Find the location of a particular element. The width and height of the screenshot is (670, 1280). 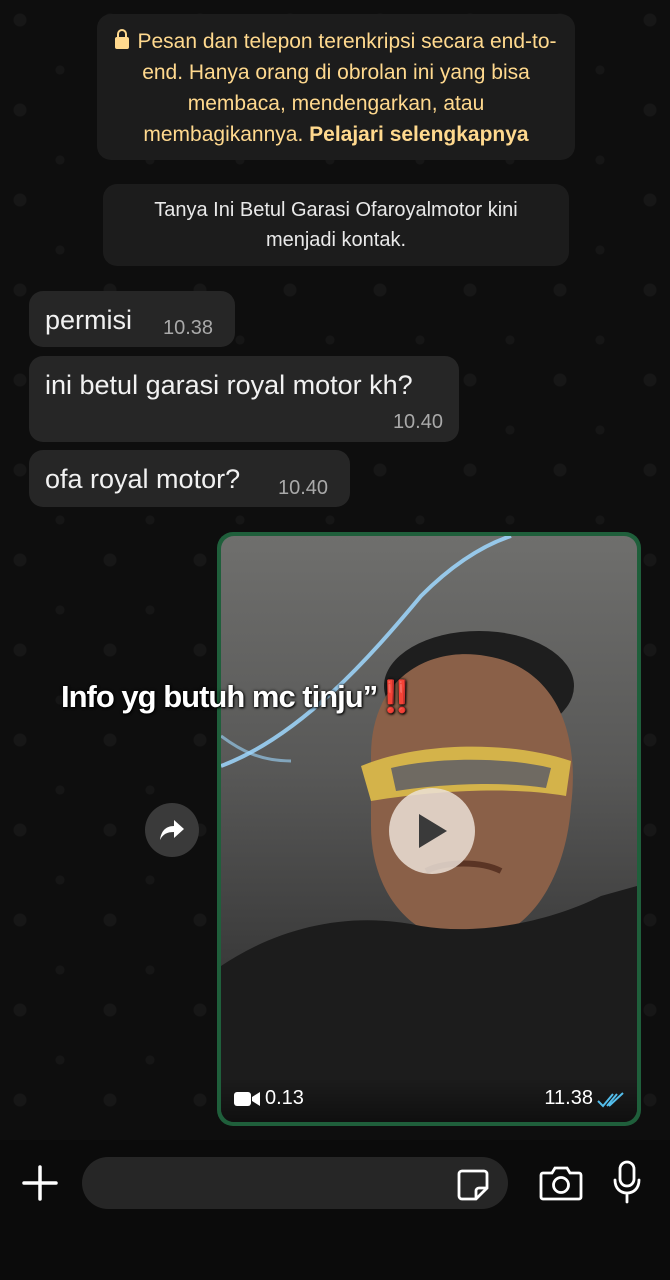

forward-icon is located at coordinates (172, 830).